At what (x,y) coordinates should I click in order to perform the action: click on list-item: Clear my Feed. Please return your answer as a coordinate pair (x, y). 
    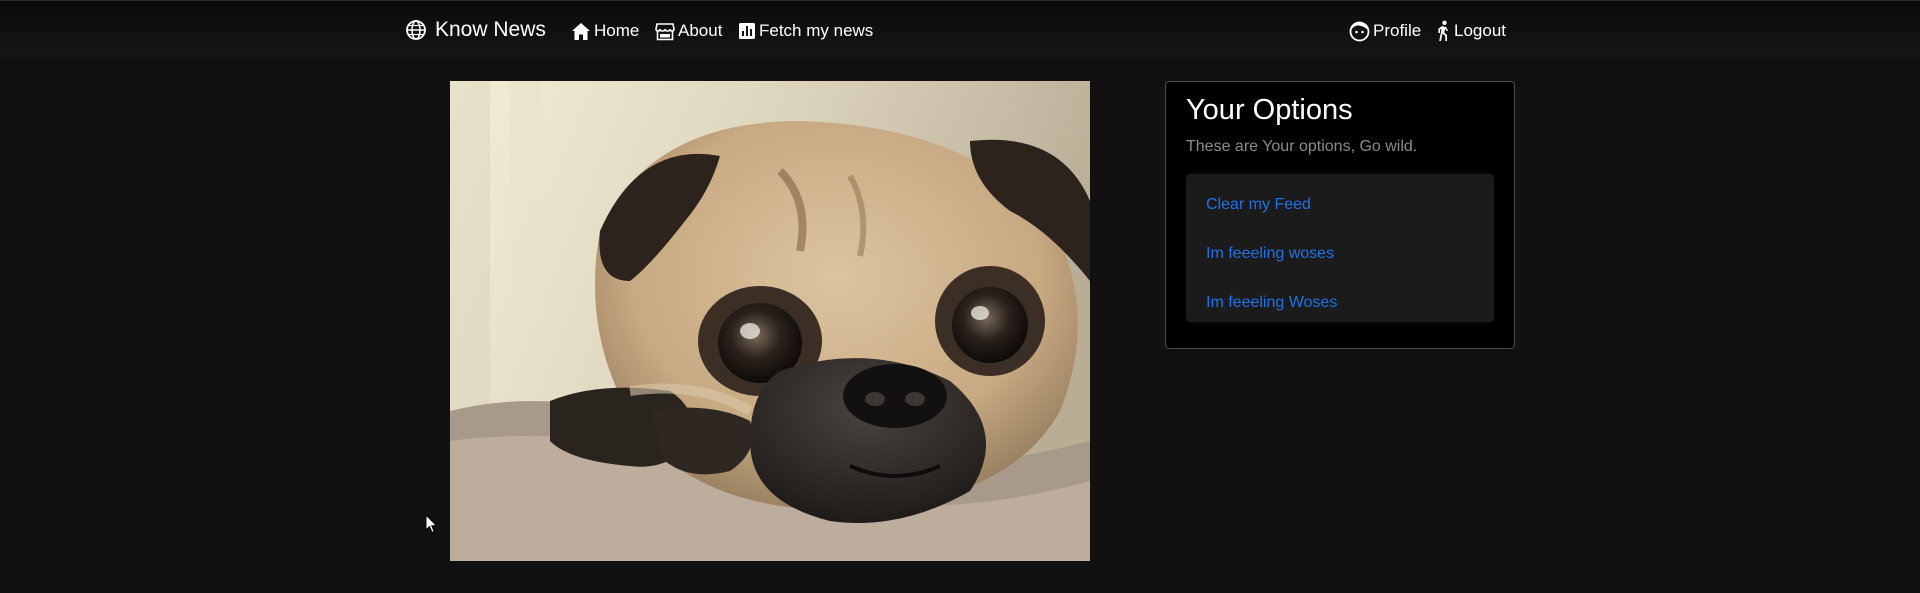
    Looking at the image, I should click on (1340, 204).